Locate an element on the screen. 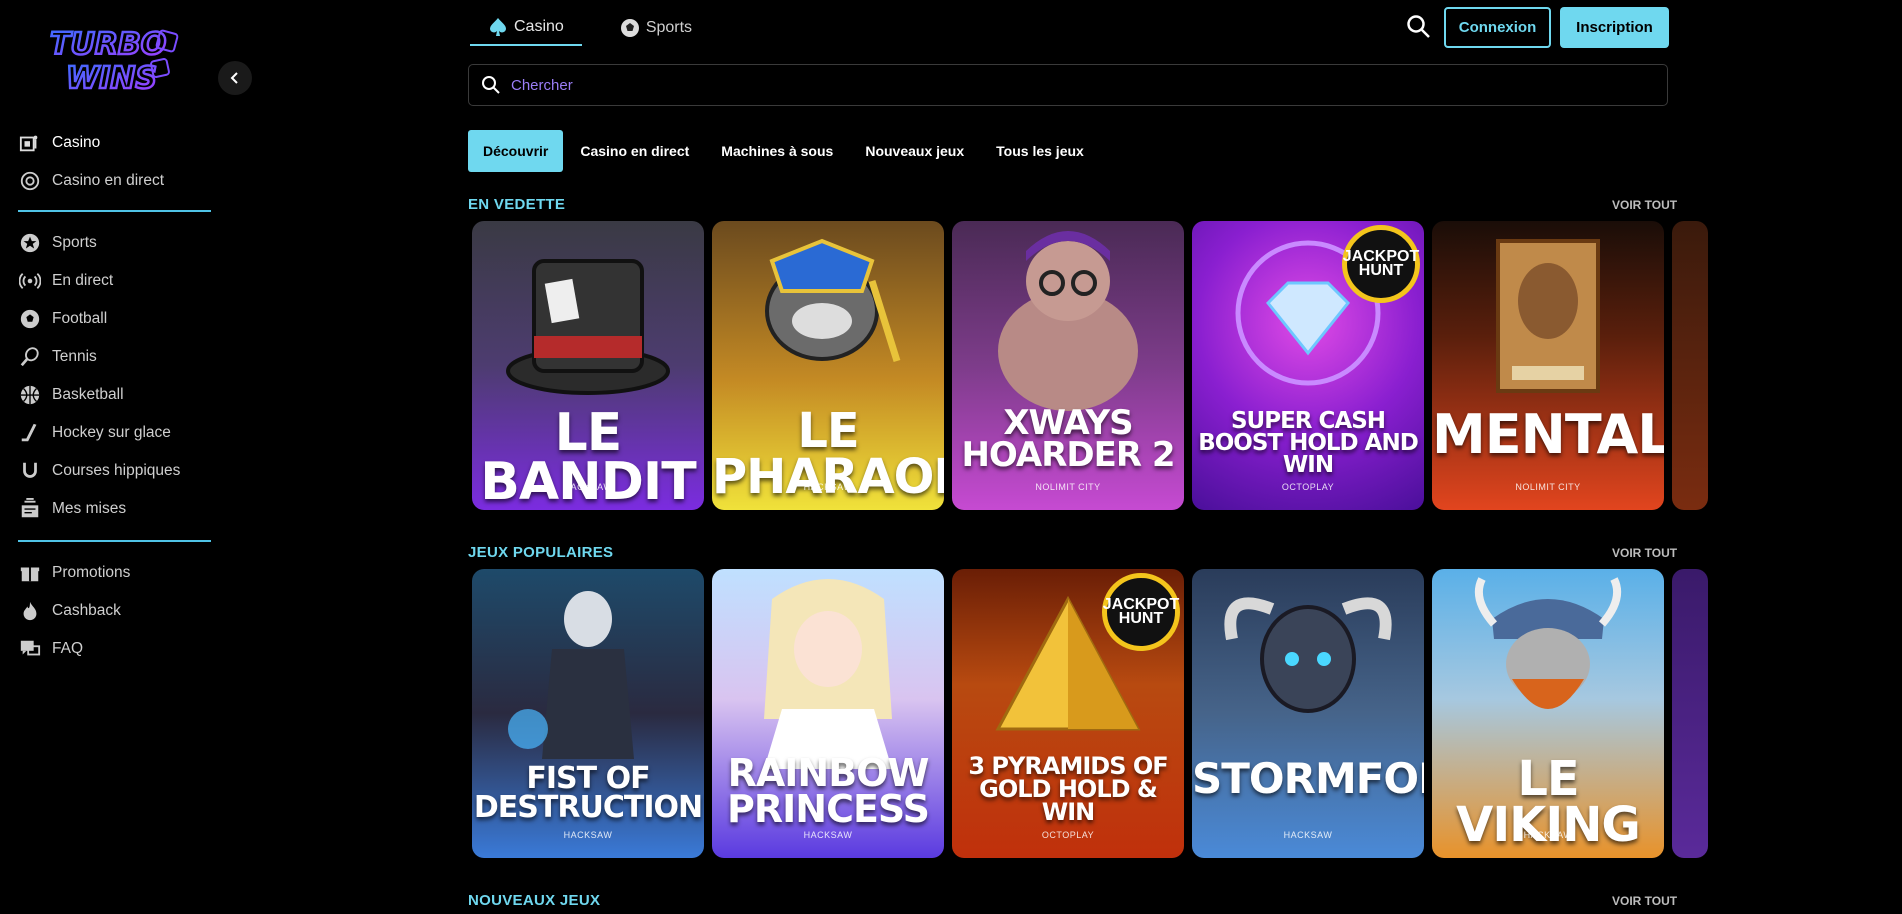 This screenshot has height=914, width=1902. game-title: XWAYS HOARDER 2 is located at coordinates (1068, 439).